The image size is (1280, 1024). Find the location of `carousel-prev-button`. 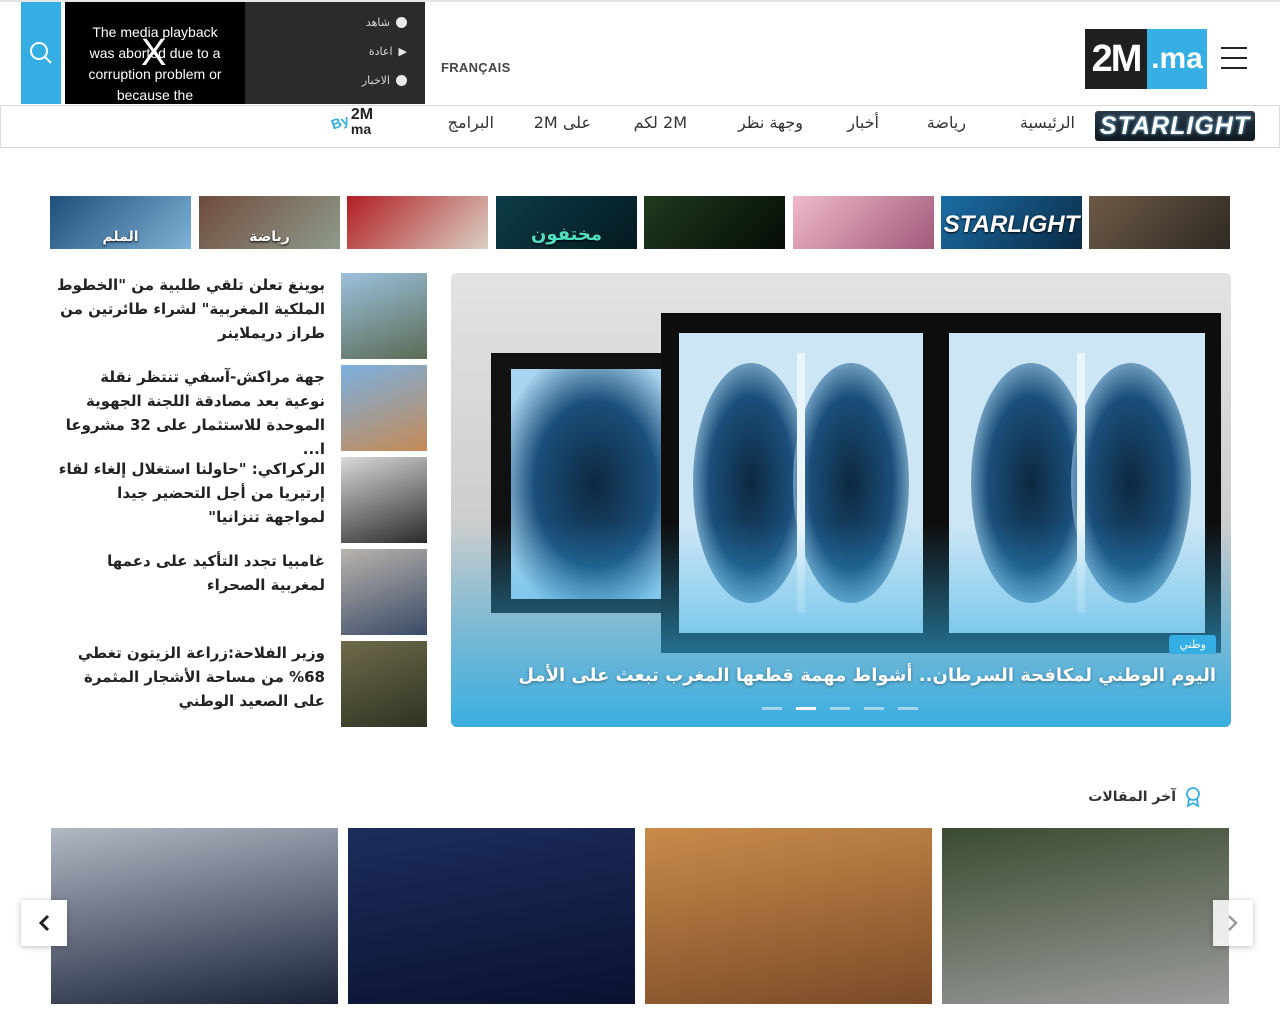

carousel-prev-button is located at coordinates (44, 923).